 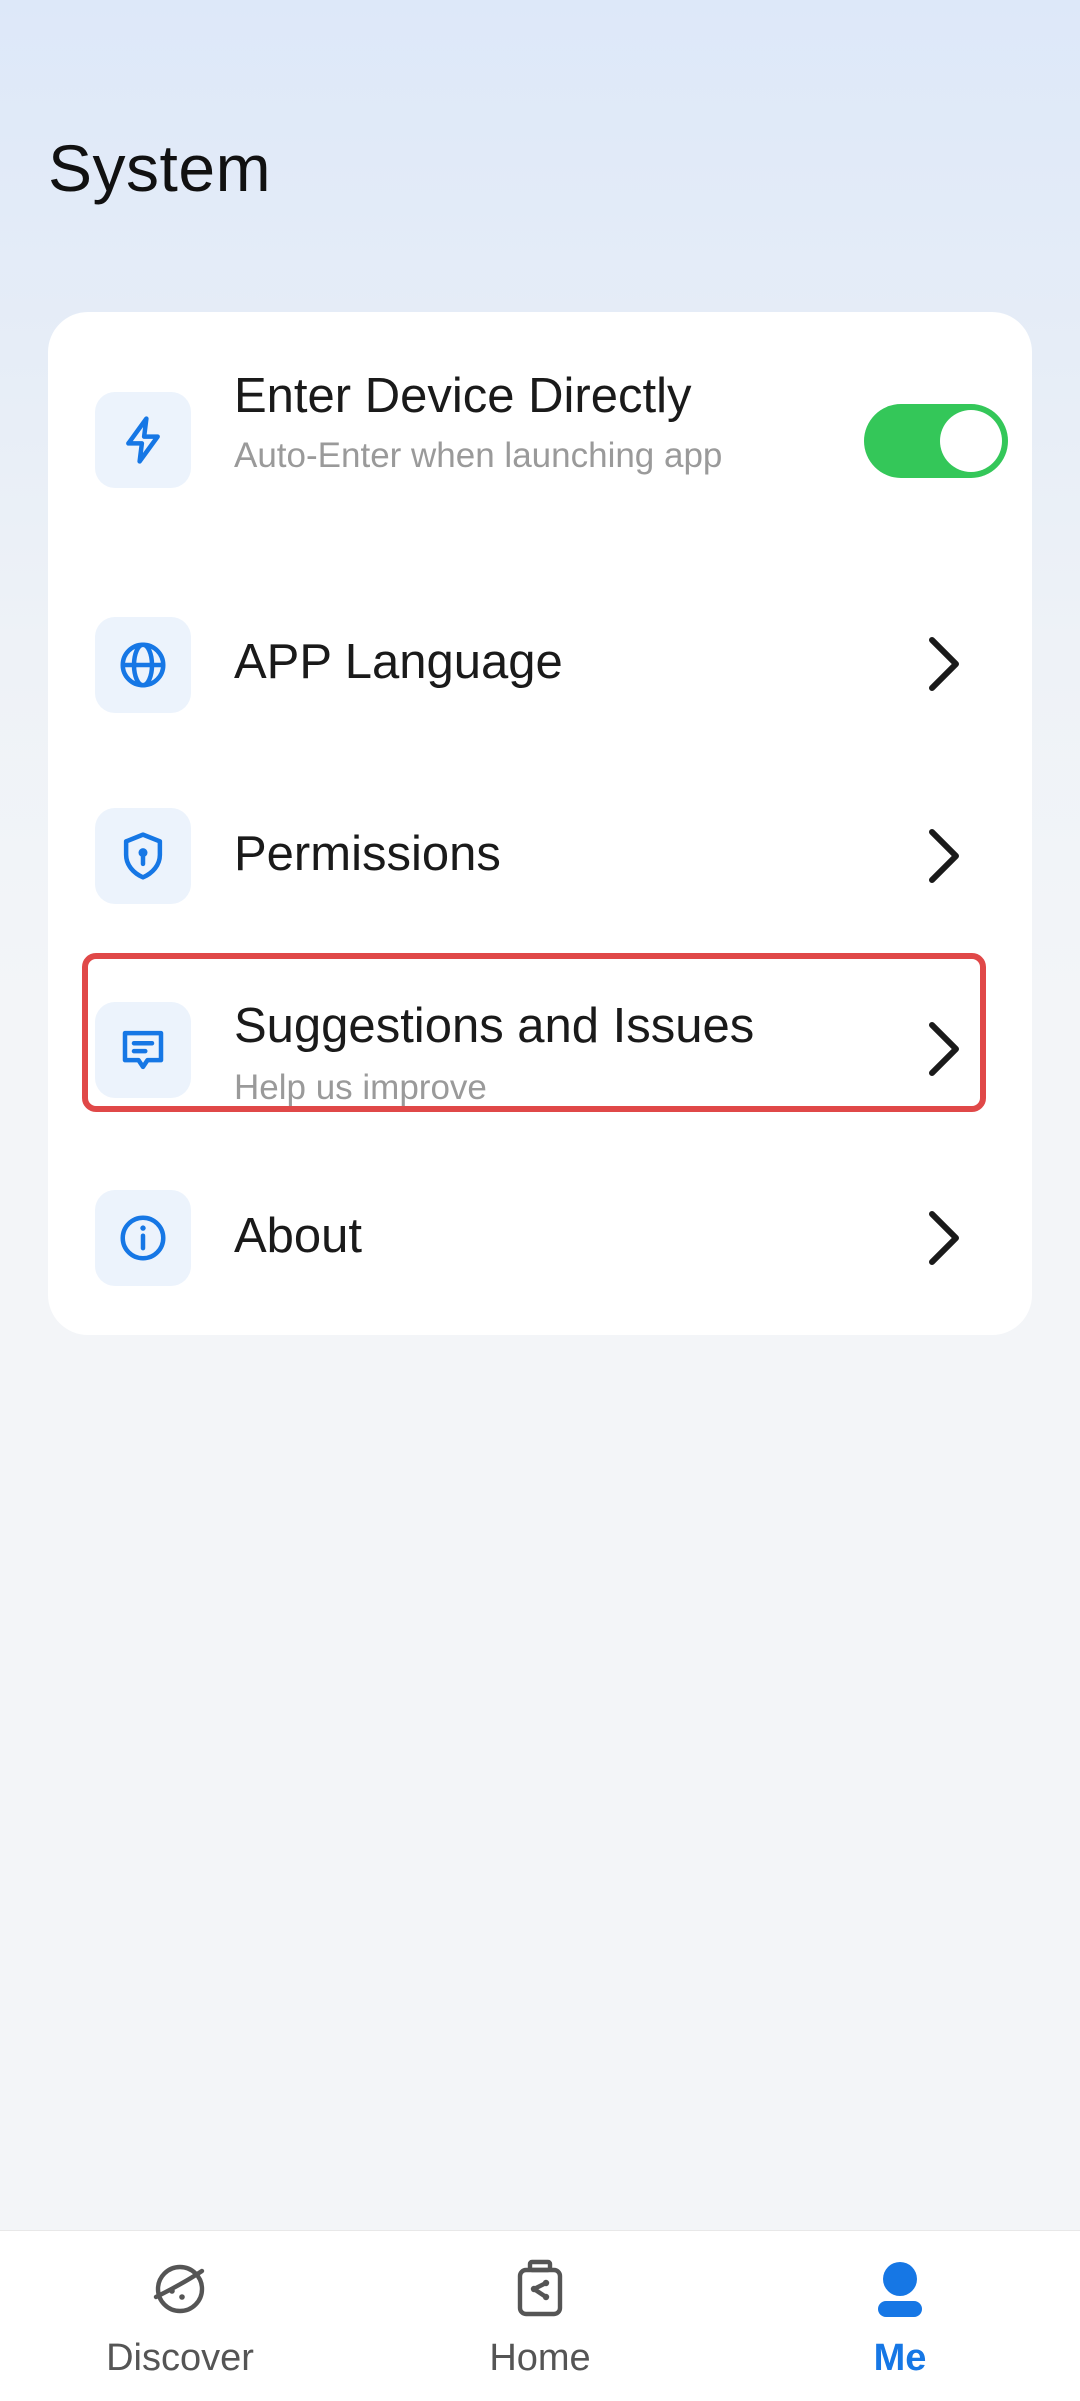 I want to click on shield-icon, so click(x=143, y=856).